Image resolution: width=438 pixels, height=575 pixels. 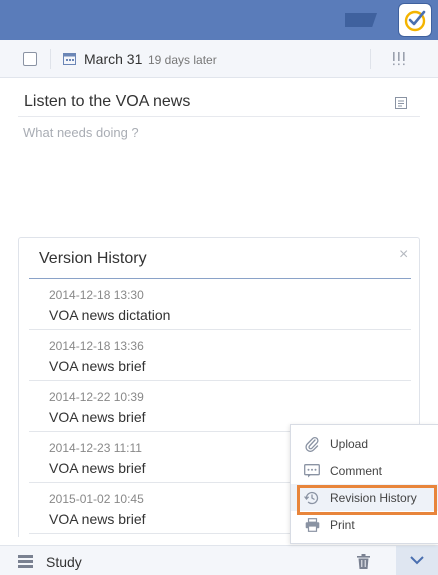 I want to click on paperclip-icon, so click(x=312, y=444).